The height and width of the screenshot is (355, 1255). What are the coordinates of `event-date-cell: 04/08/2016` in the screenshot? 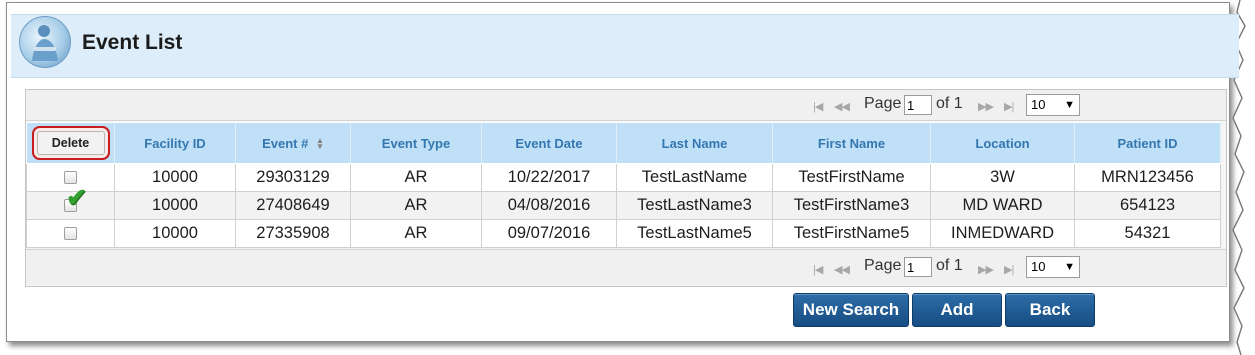 It's located at (549, 205).